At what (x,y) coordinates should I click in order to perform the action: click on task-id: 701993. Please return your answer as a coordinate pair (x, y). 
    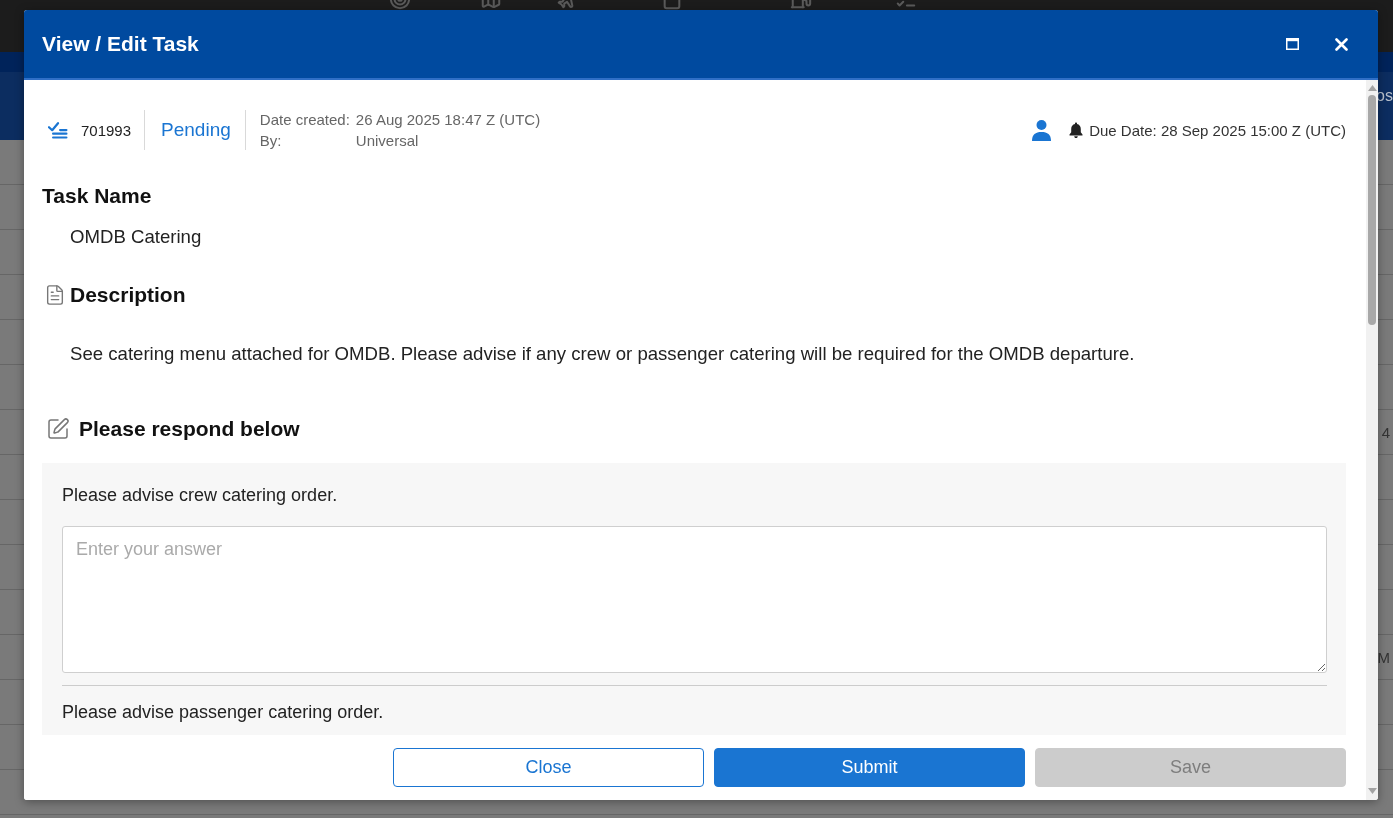
    Looking at the image, I should click on (106, 130).